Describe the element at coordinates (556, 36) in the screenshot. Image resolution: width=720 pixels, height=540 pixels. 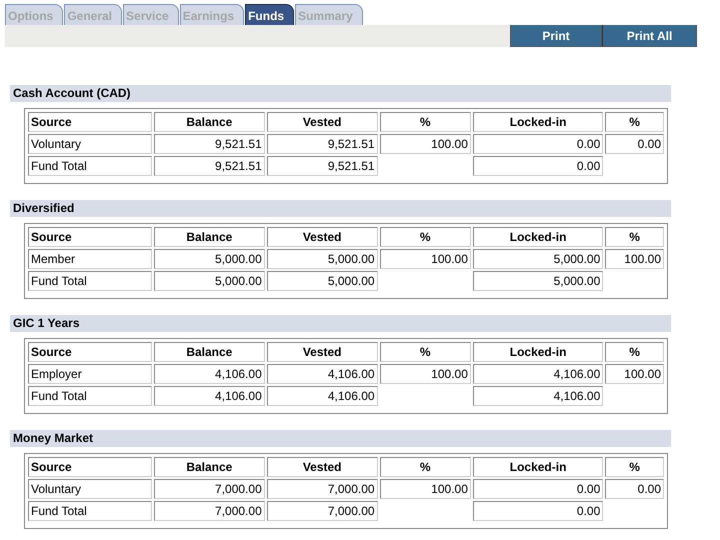
I see `print-button: Print` at that location.